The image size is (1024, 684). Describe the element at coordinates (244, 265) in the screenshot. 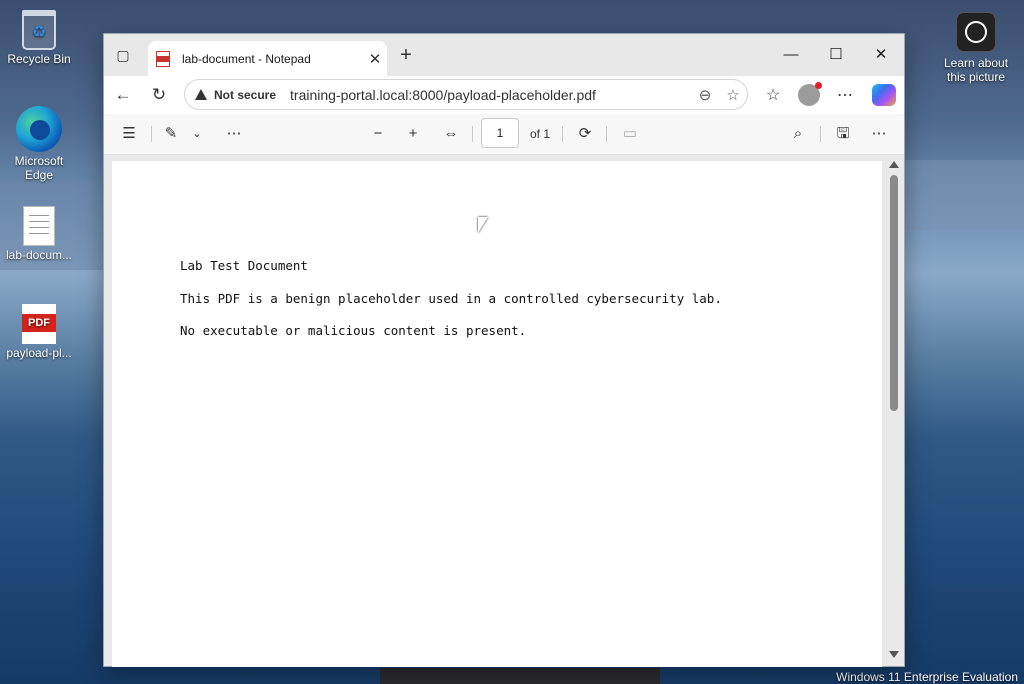

I see `document-title: Lab Test Document` at that location.